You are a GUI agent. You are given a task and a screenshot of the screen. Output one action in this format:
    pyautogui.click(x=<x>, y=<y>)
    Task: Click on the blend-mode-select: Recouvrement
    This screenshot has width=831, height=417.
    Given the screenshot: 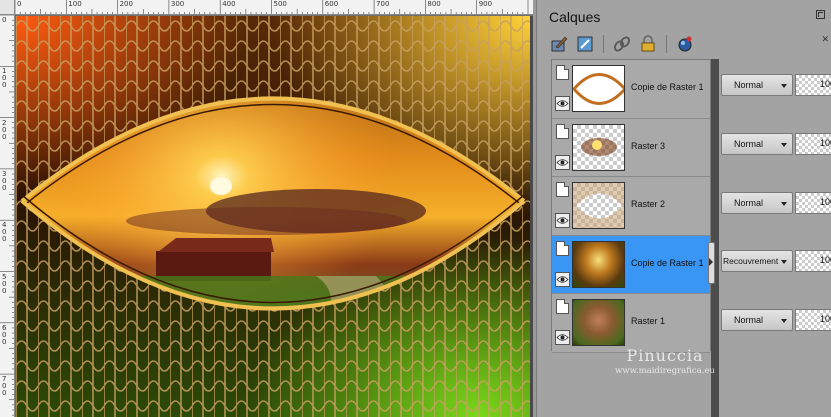 What is the action you would take?
    pyautogui.click(x=757, y=261)
    